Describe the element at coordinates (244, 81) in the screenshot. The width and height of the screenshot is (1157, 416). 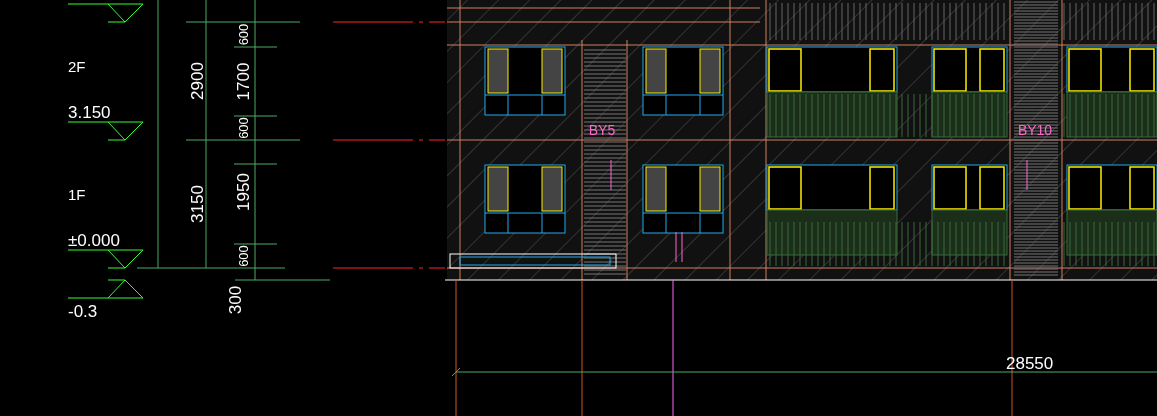
I see `dimension-label: 1700` at that location.